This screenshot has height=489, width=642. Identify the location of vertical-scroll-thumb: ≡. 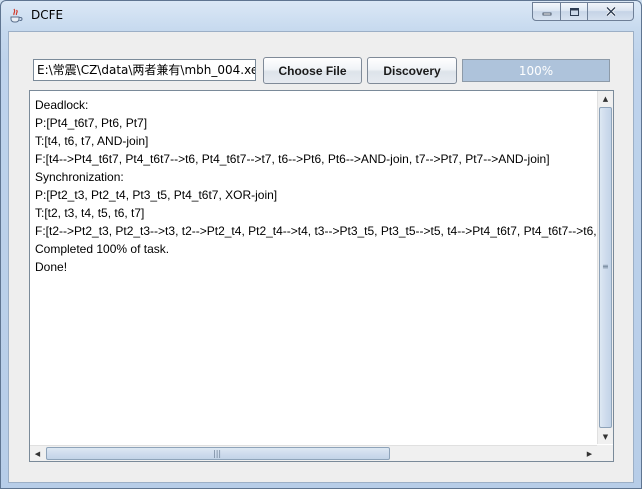
(605, 267).